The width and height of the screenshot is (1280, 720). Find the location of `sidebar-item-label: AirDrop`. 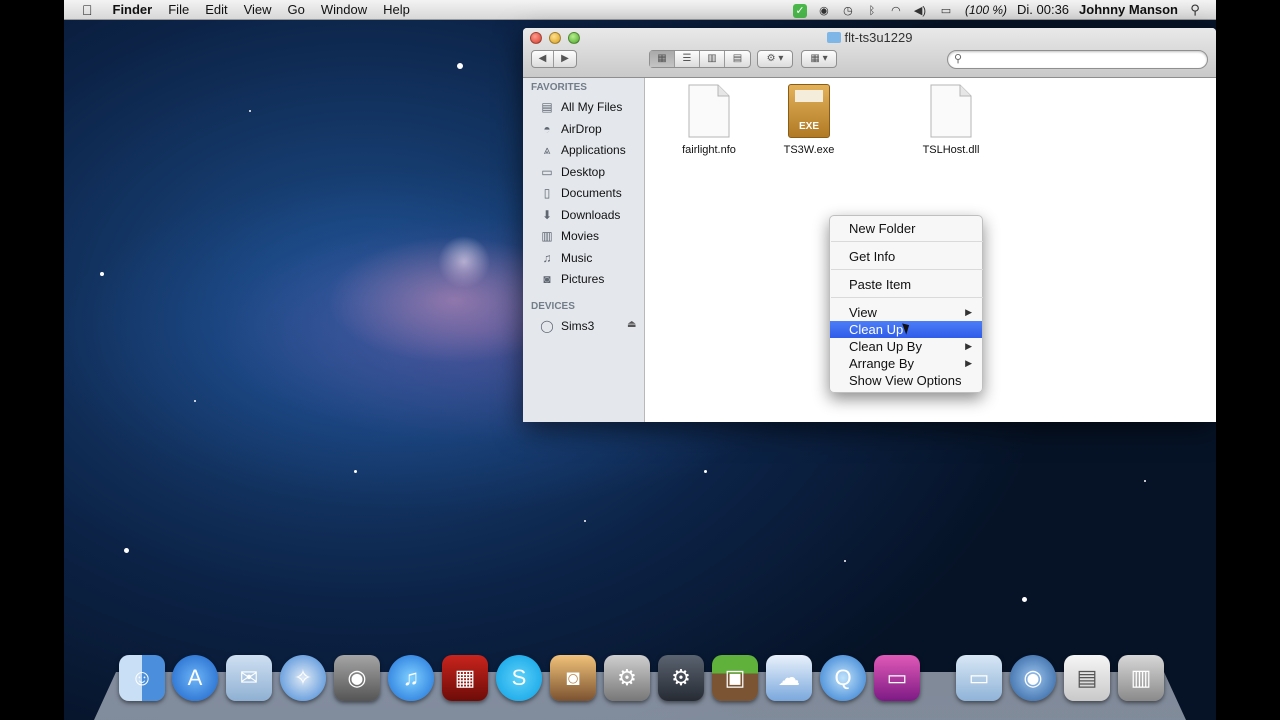

sidebar-item-label: AirDrop is located at coordinates (581, 129).